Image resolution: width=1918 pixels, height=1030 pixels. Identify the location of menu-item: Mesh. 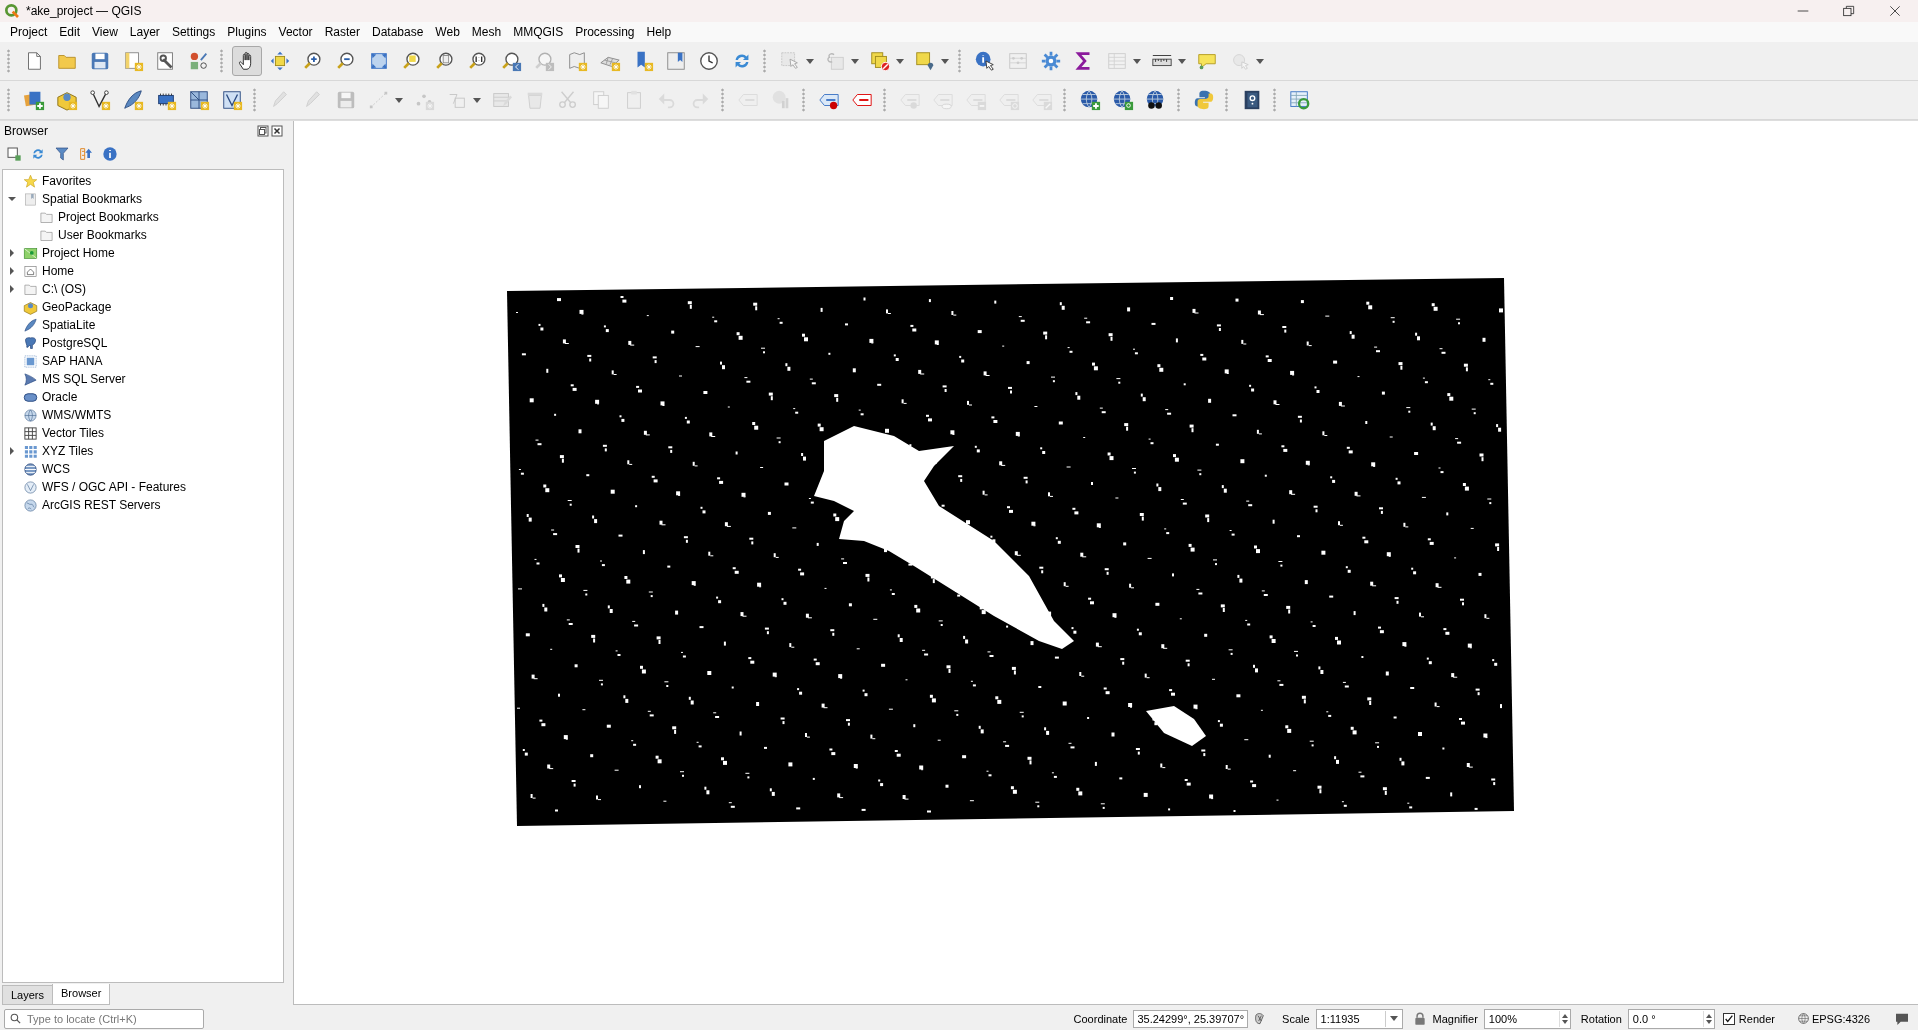
(486, 32).